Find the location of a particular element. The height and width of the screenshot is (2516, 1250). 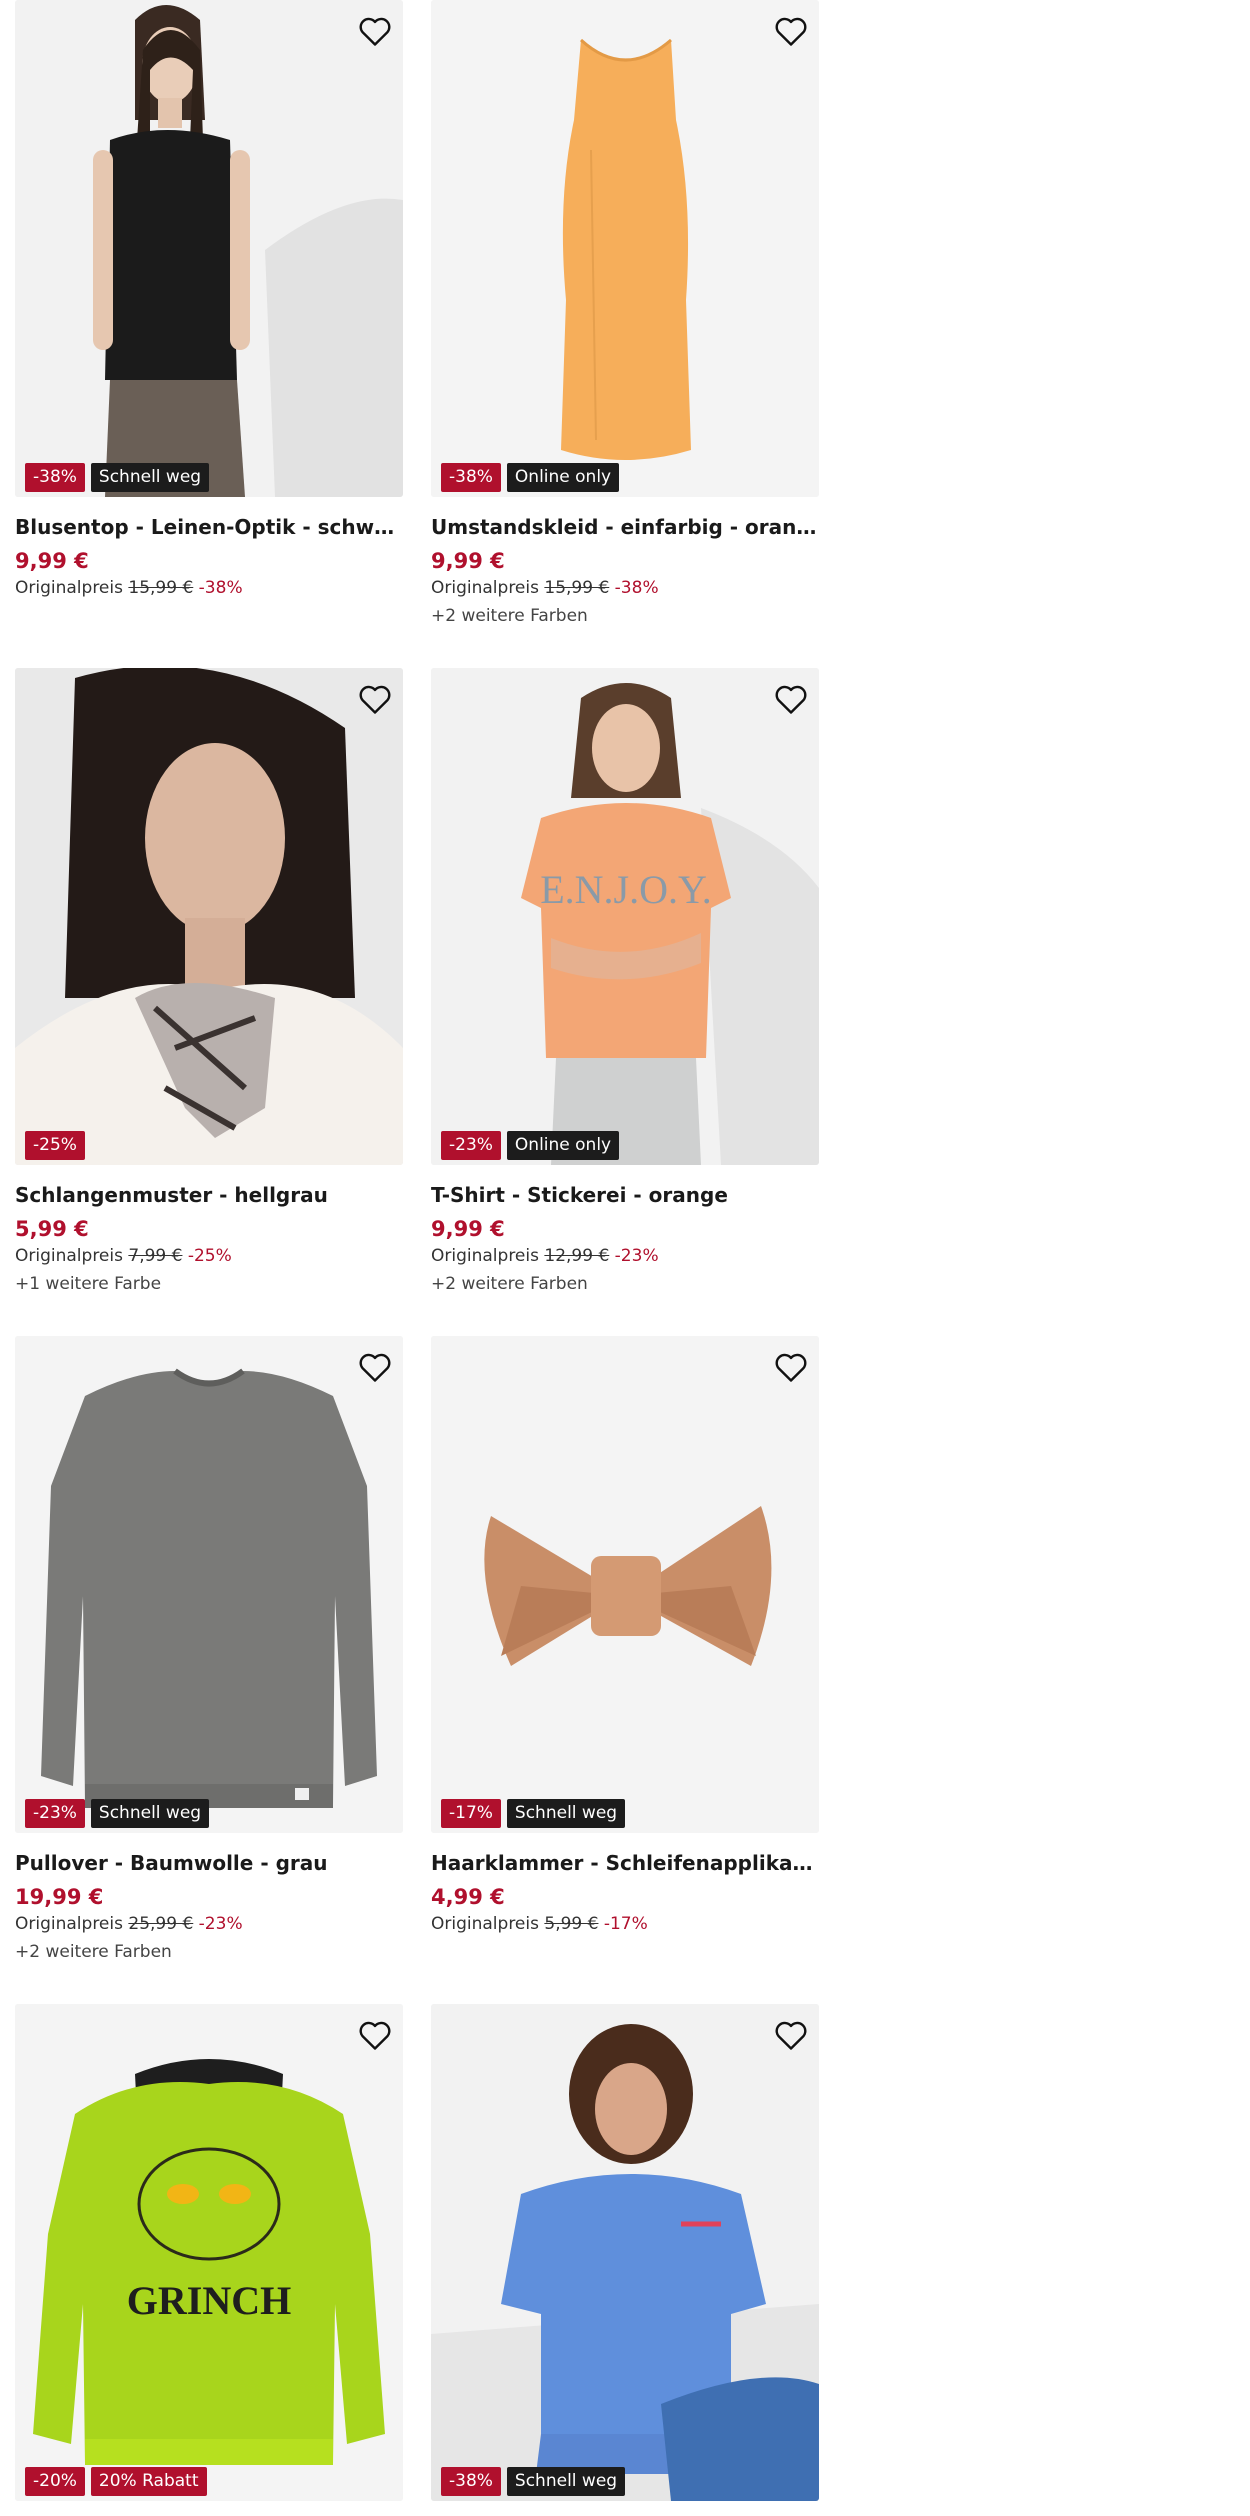

product-image: GRINCH -20% 20% Rabatt is located at coordinates (209, 2252).